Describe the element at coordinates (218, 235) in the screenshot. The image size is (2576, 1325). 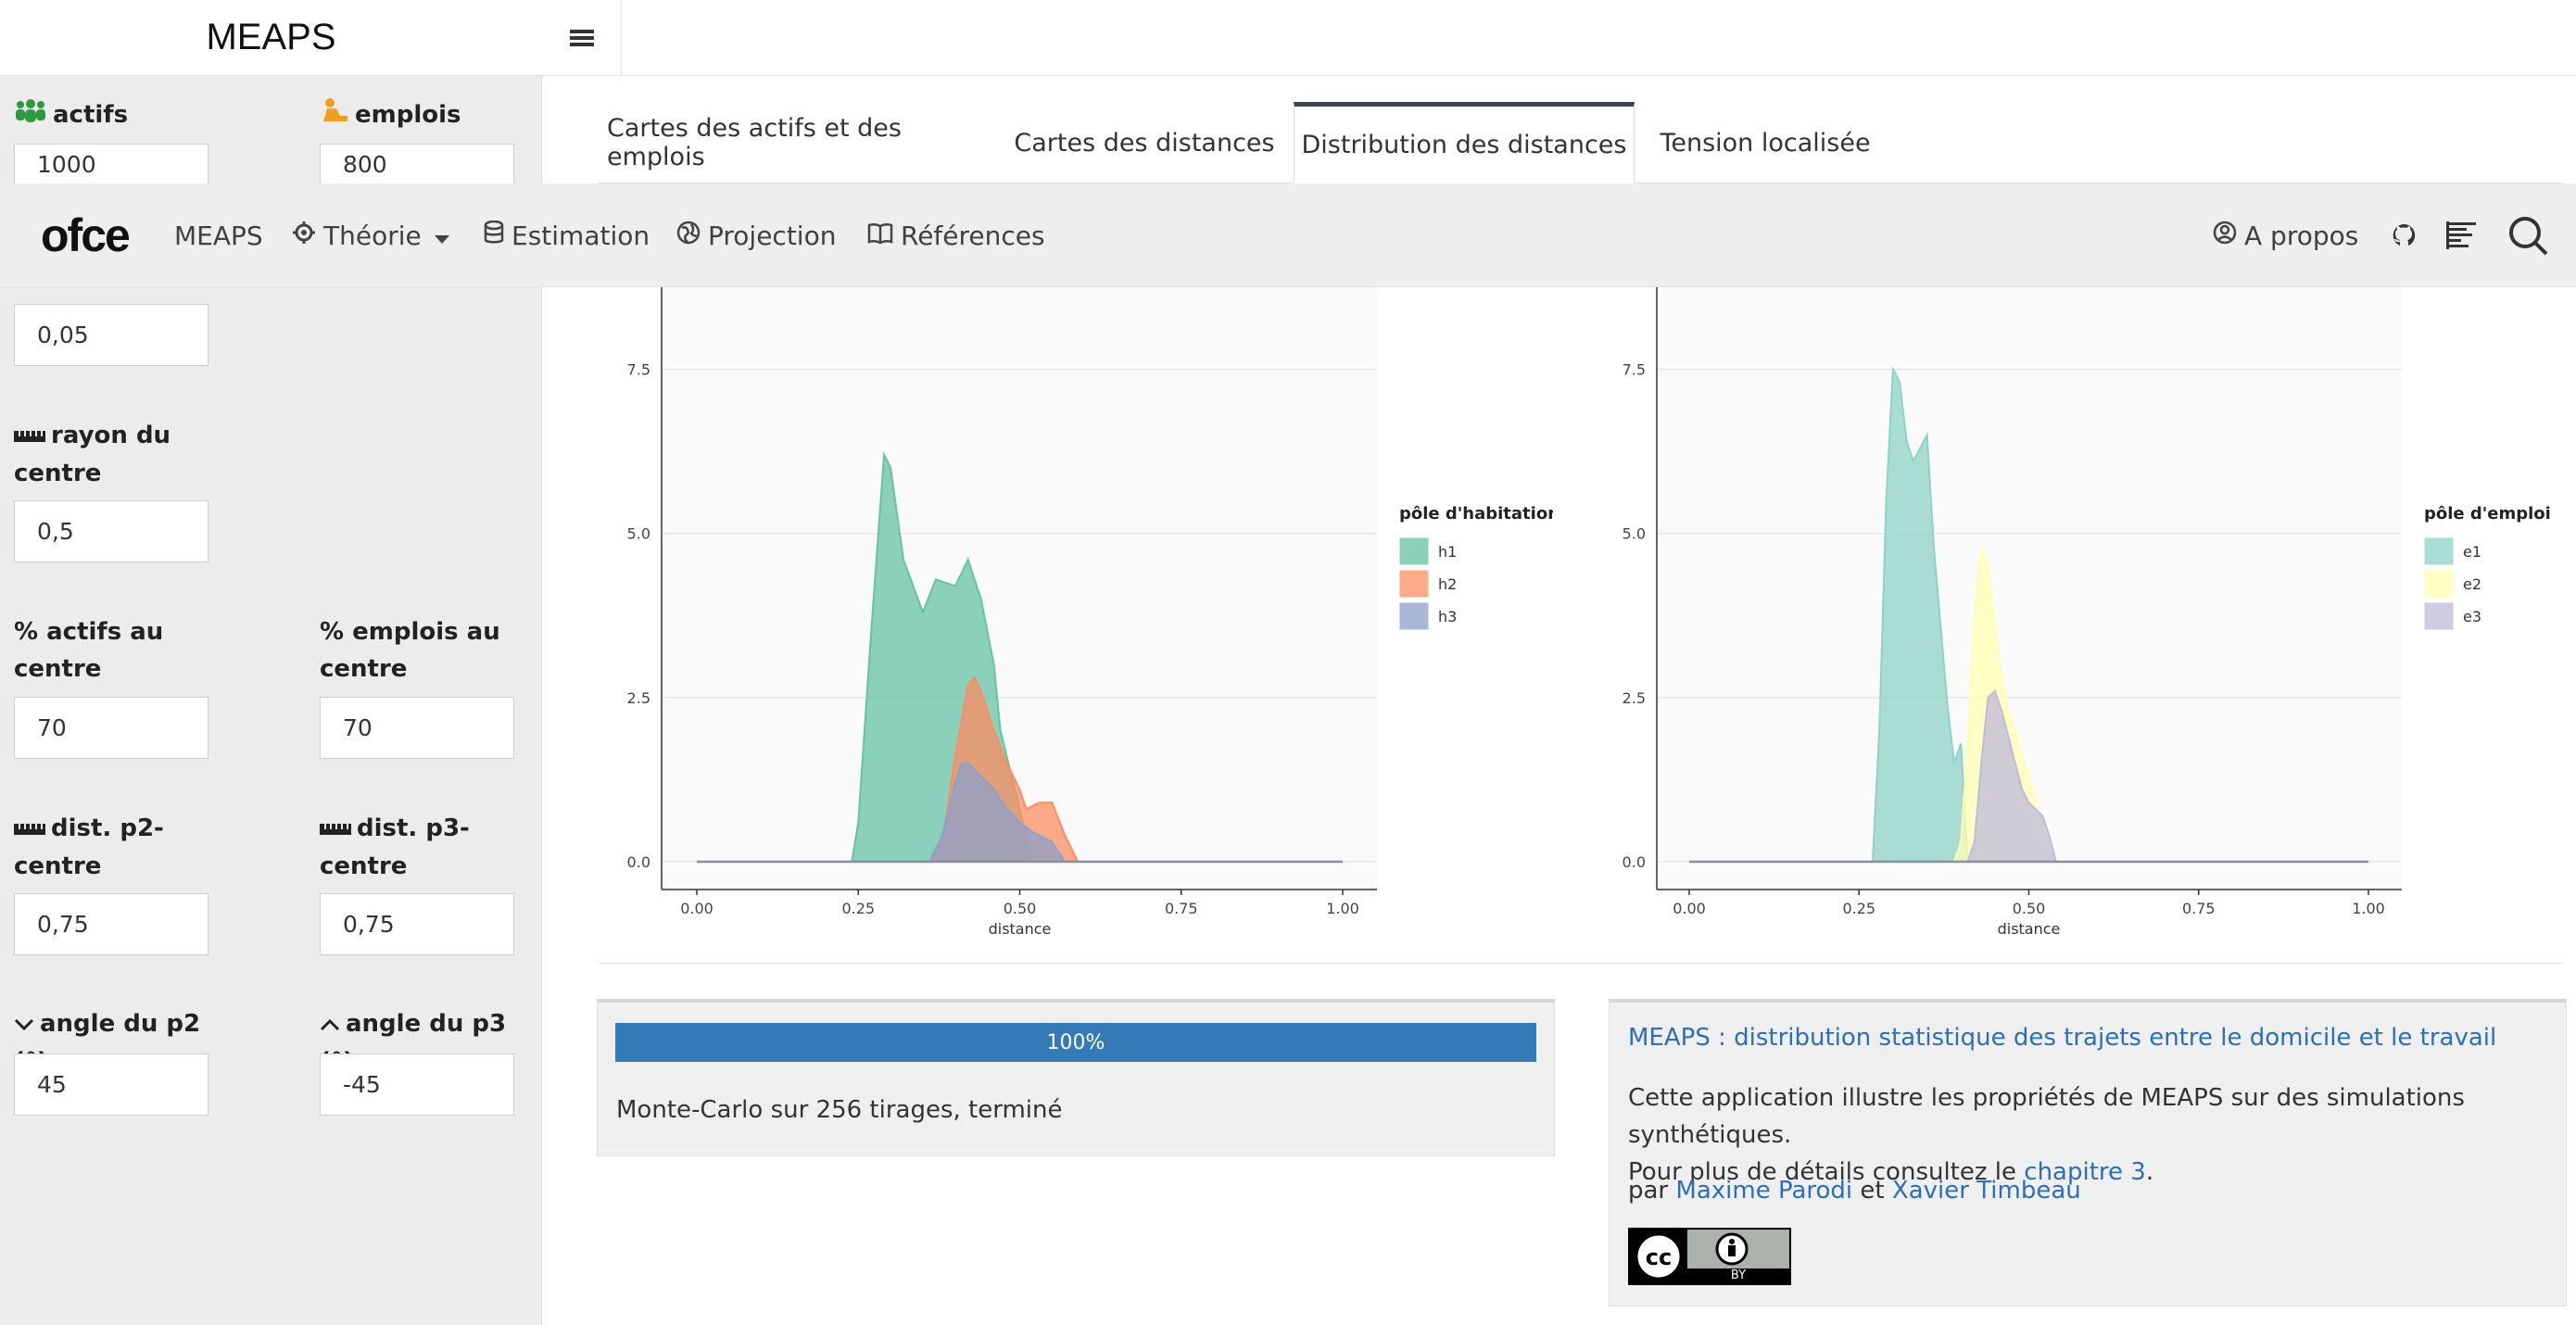
I see `nav-meaps: MEAPS` at that location.